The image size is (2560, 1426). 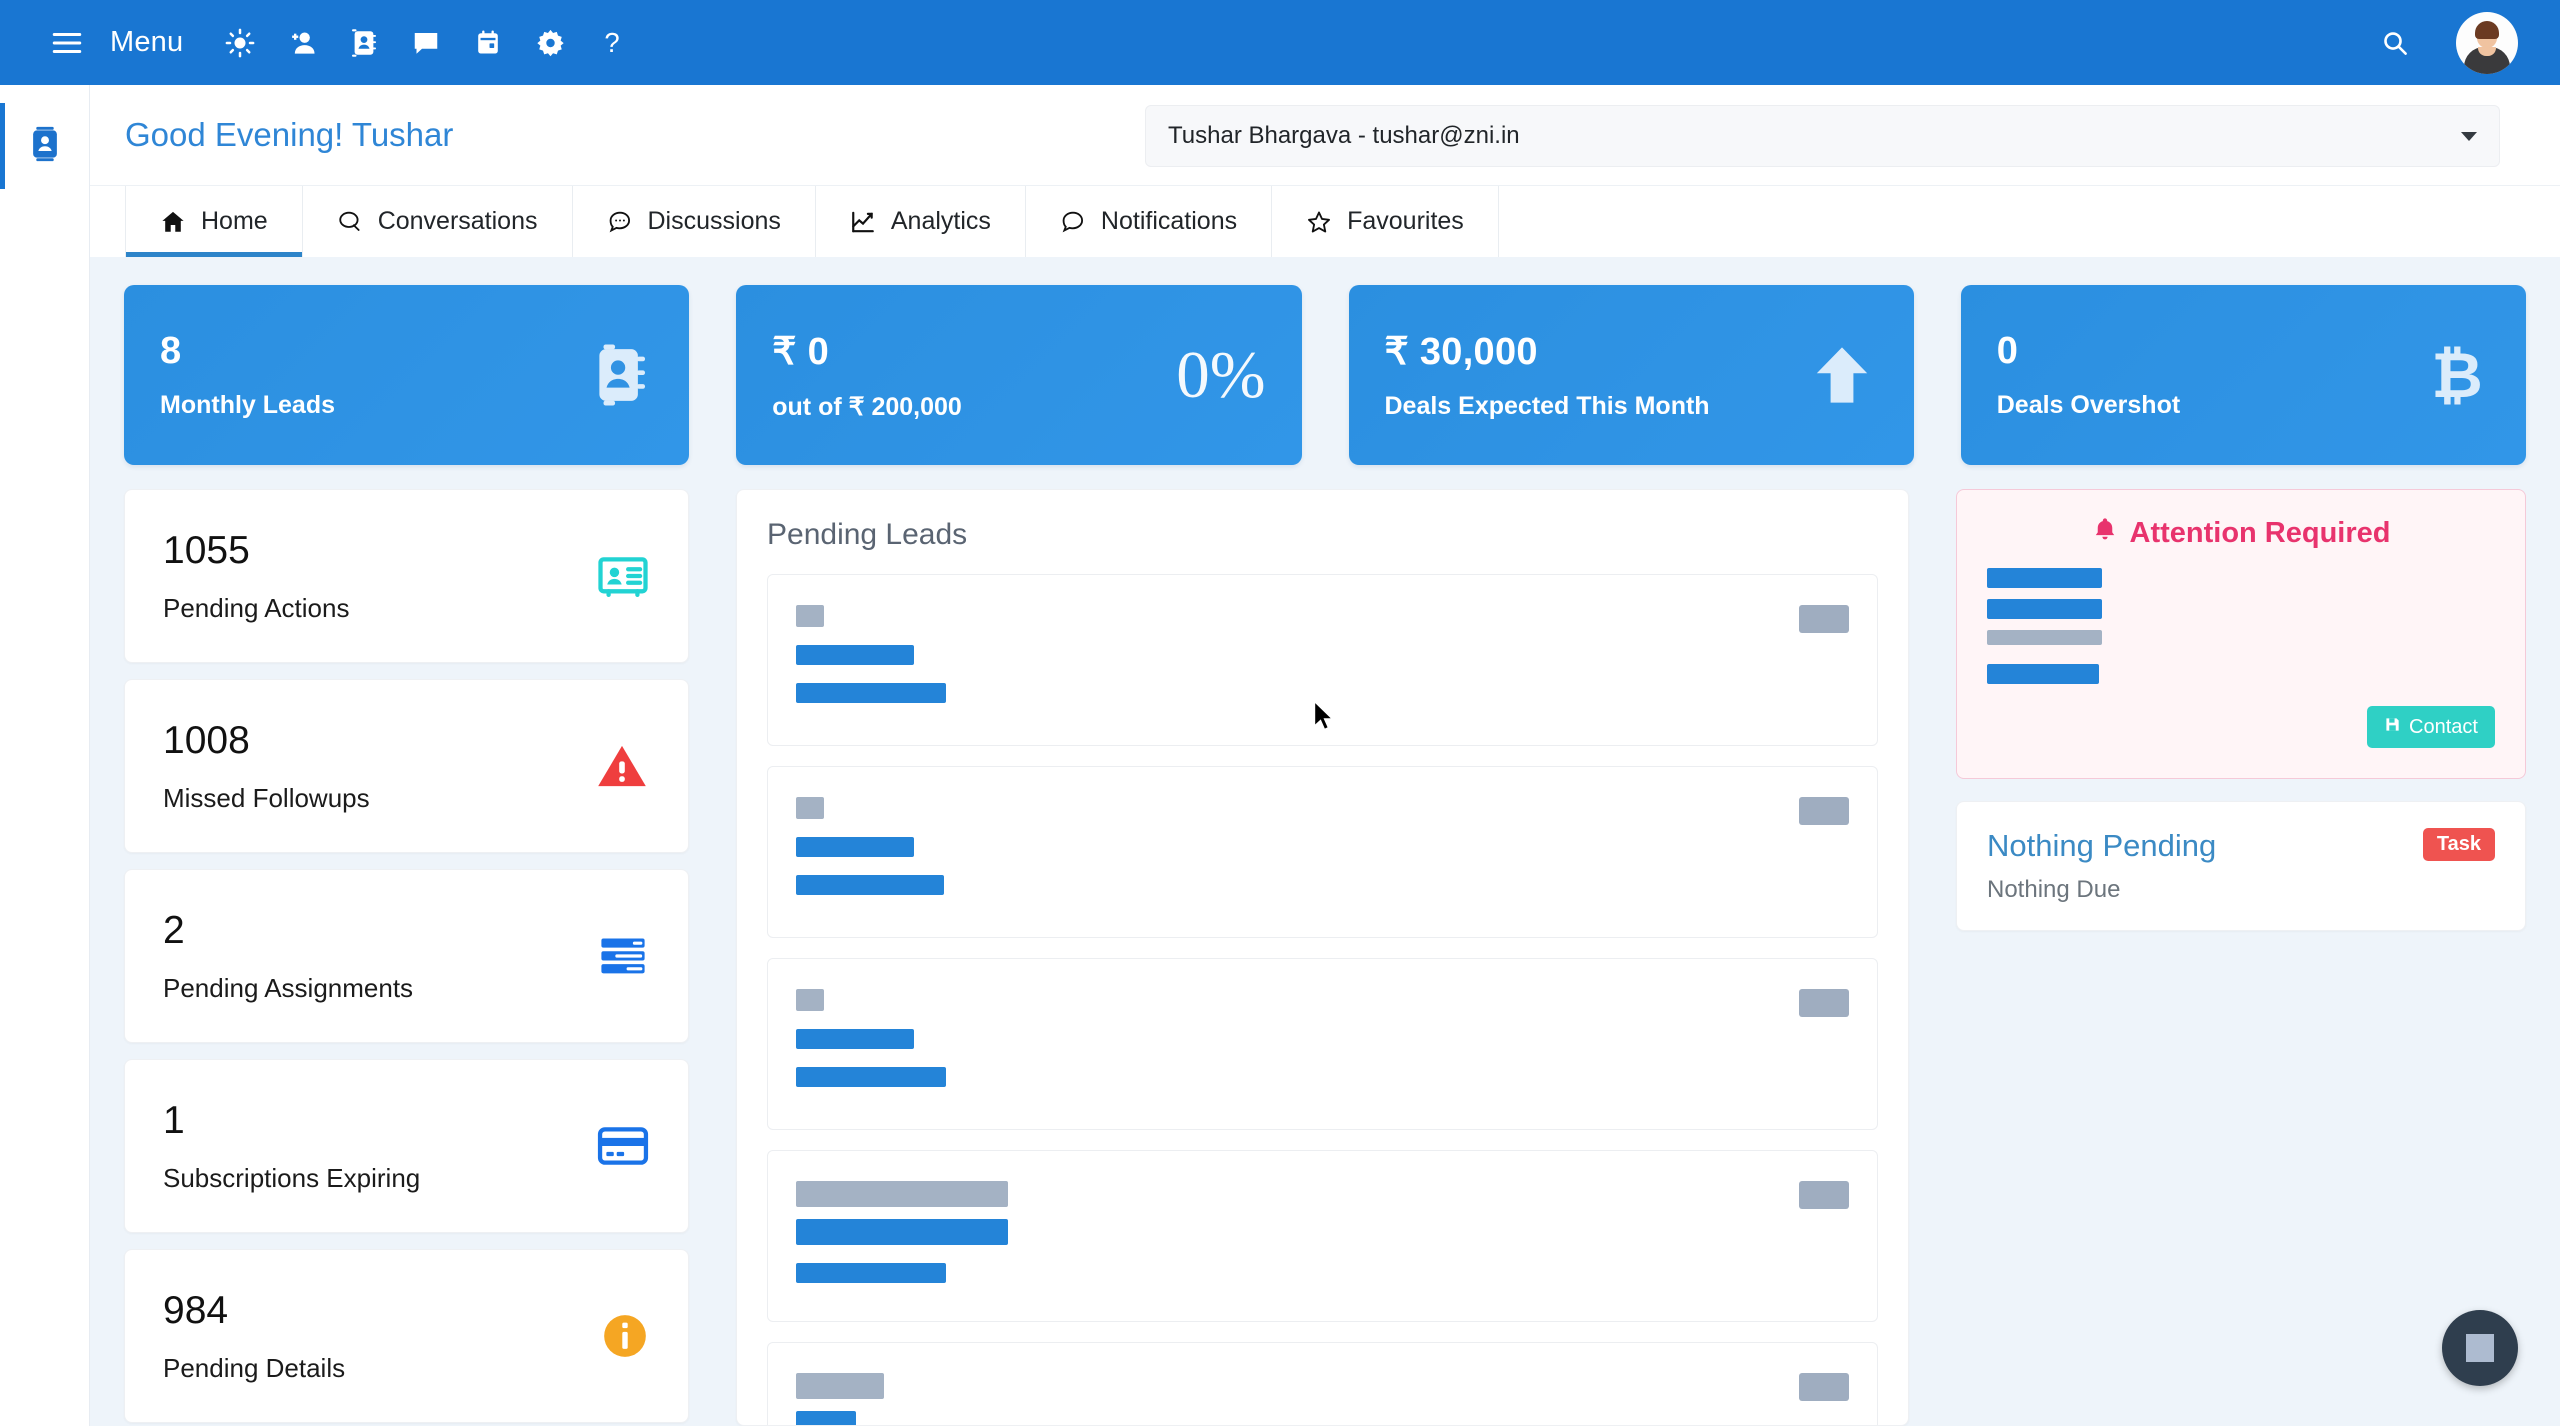 I want to click on mini-card-subscriptions-expiring: 1 Subscriptions Expiring, so click(x=406, y=1146).